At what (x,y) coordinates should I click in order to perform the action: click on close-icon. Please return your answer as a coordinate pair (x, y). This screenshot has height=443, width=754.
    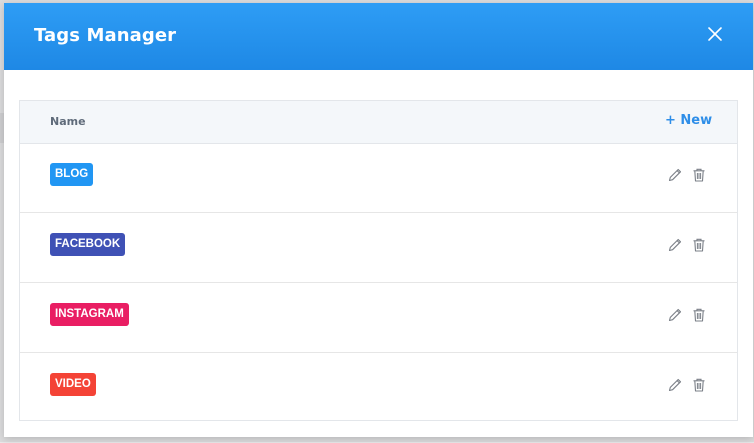
    Looking at the image, I should click on (715, 34).